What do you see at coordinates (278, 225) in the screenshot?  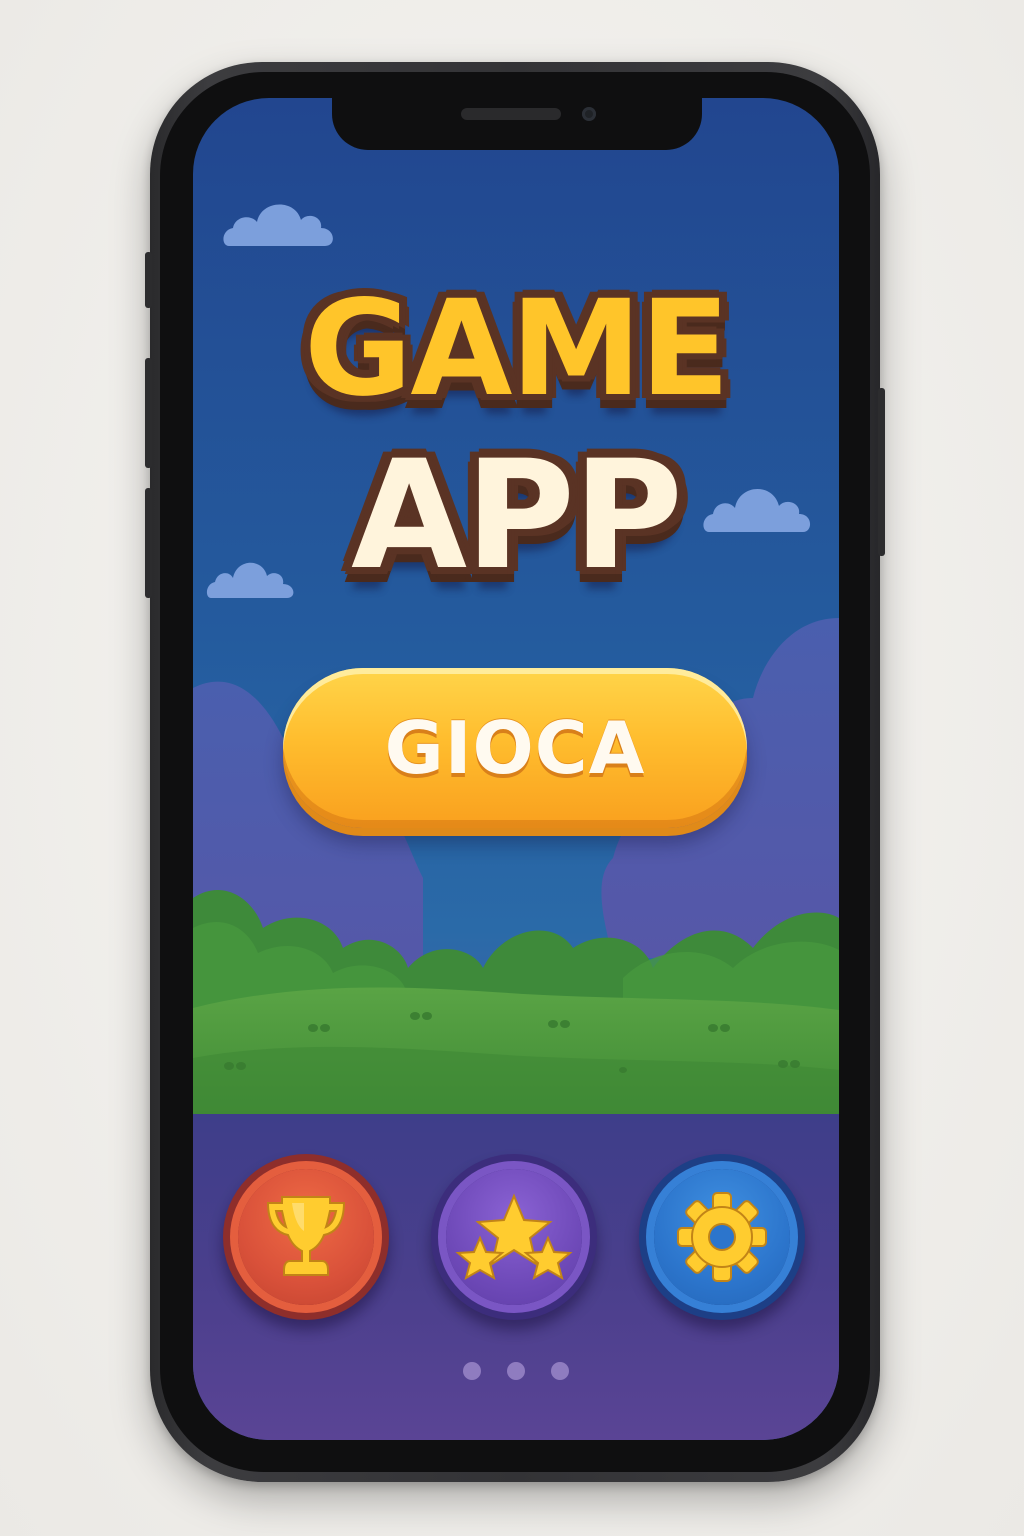 I see `cloud-top-left` at bounding box center [278, 225].